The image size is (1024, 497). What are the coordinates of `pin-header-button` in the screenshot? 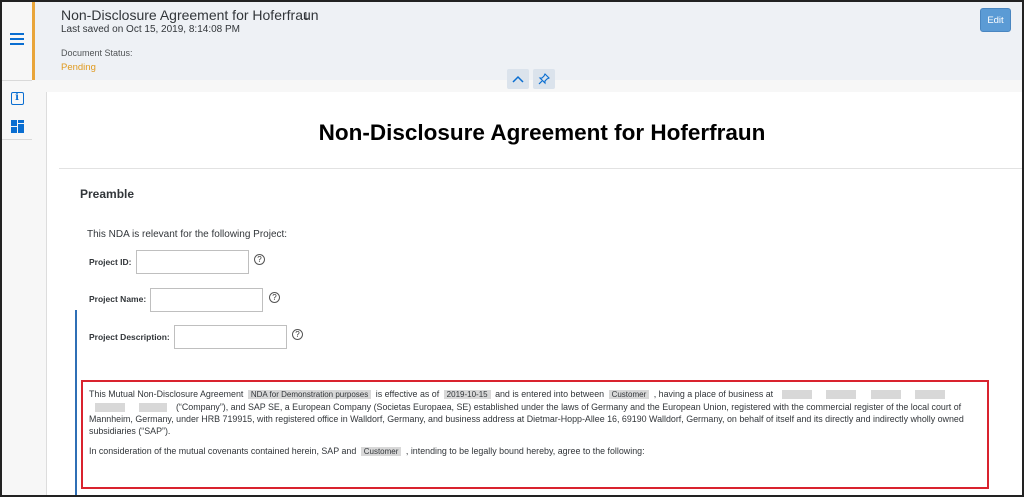 It's located at (544, 79).